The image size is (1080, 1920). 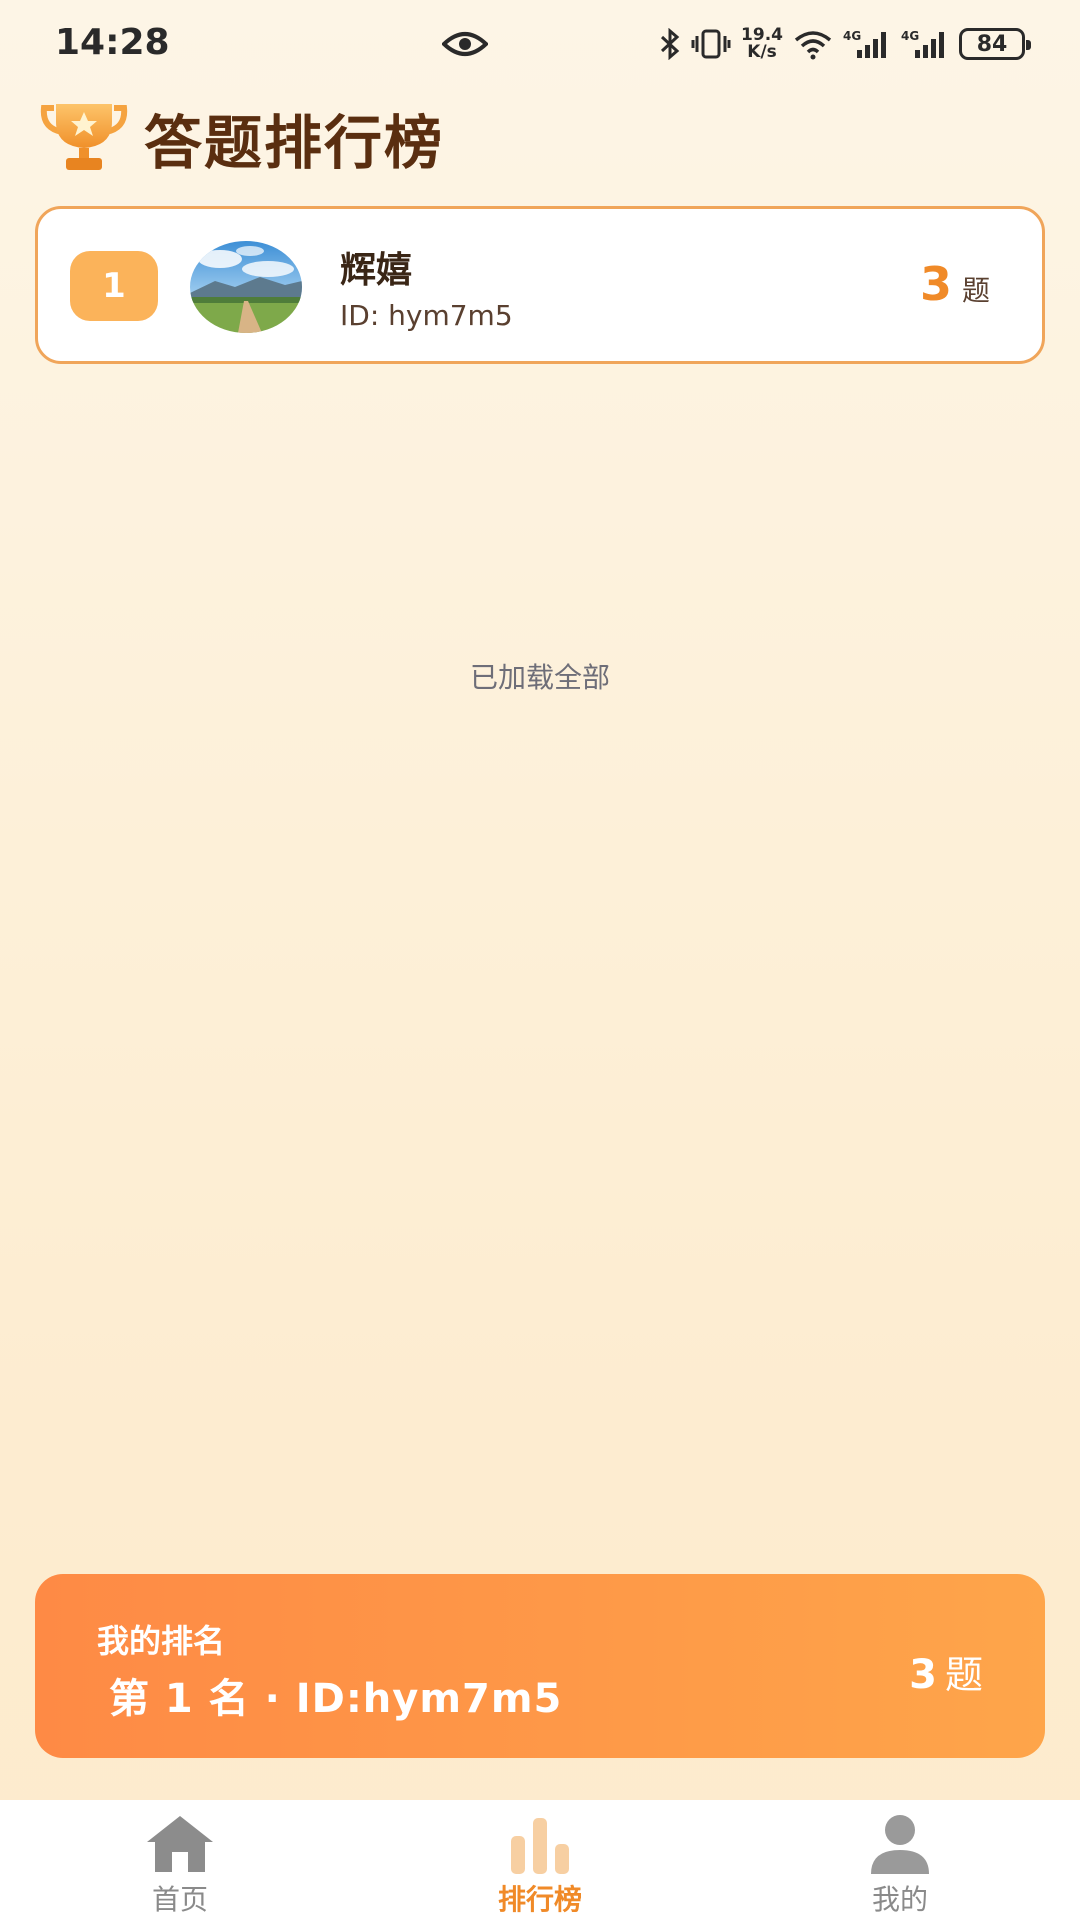 What do you see at coordinates (540, 45) in the screenshot?
I see `status-bar: 14:28 19.4 K/s 4G 4G 84` at bounding box center [540, 45].